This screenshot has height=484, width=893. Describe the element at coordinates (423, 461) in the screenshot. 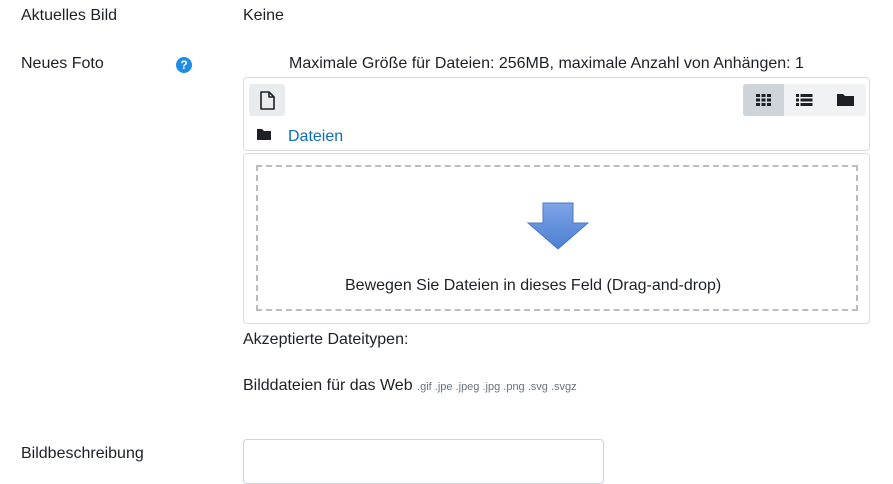

I see `image-description-input` at that location.